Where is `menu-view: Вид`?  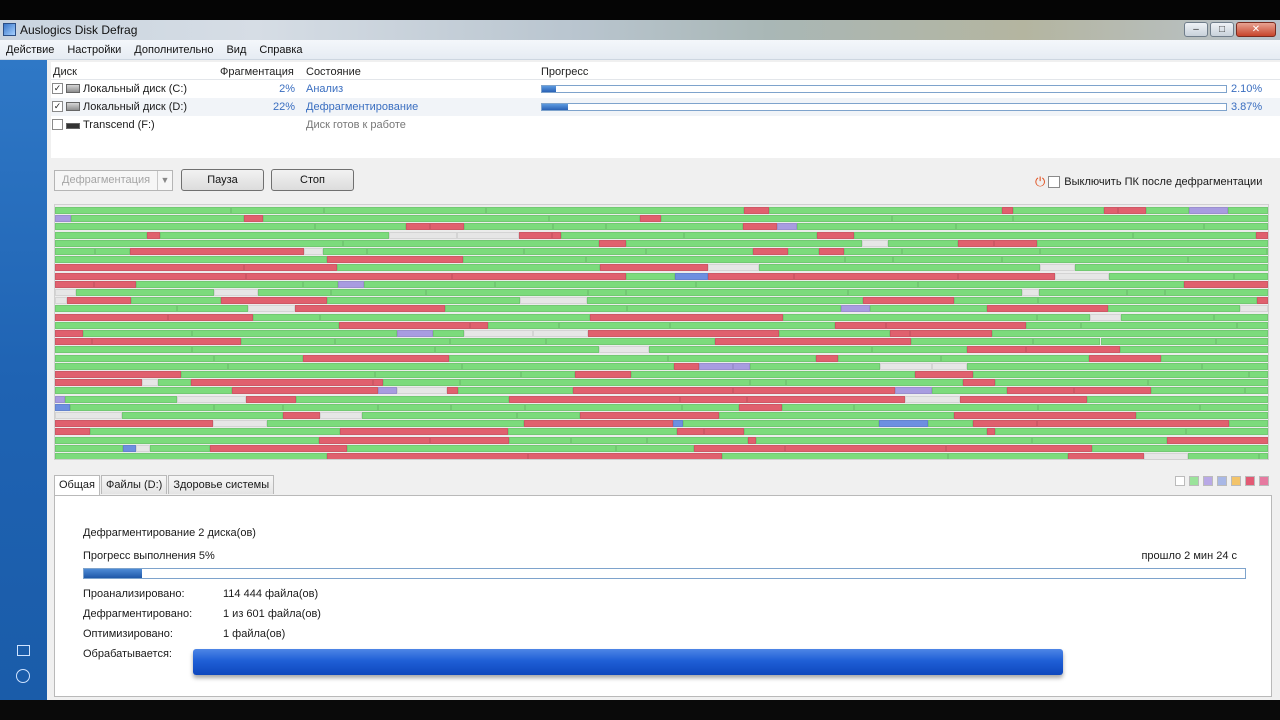 menu-view: Вид is located at coordinates (236, 50).